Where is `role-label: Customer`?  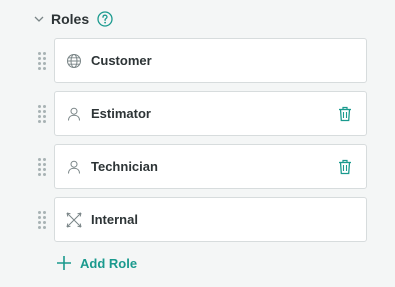
role-label: Customer is located at coordinates (121, 60).